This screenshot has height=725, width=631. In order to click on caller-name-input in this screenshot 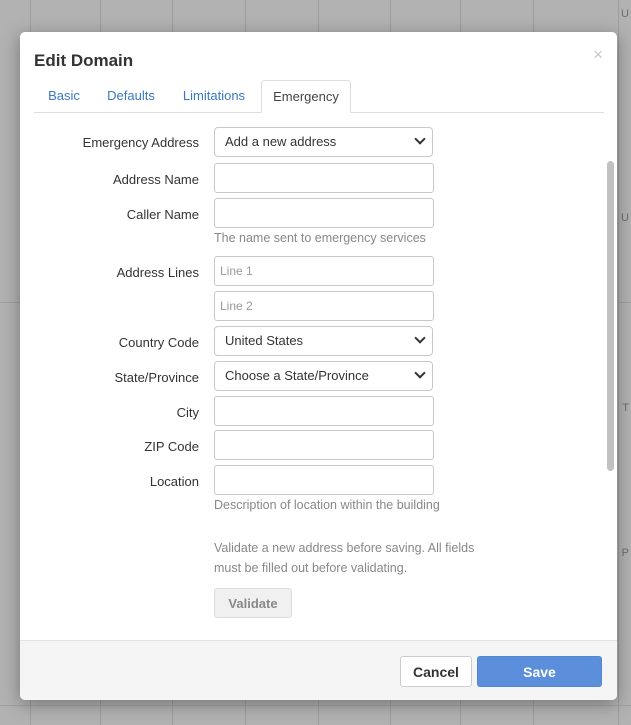, I will do `click(324, 213)`.